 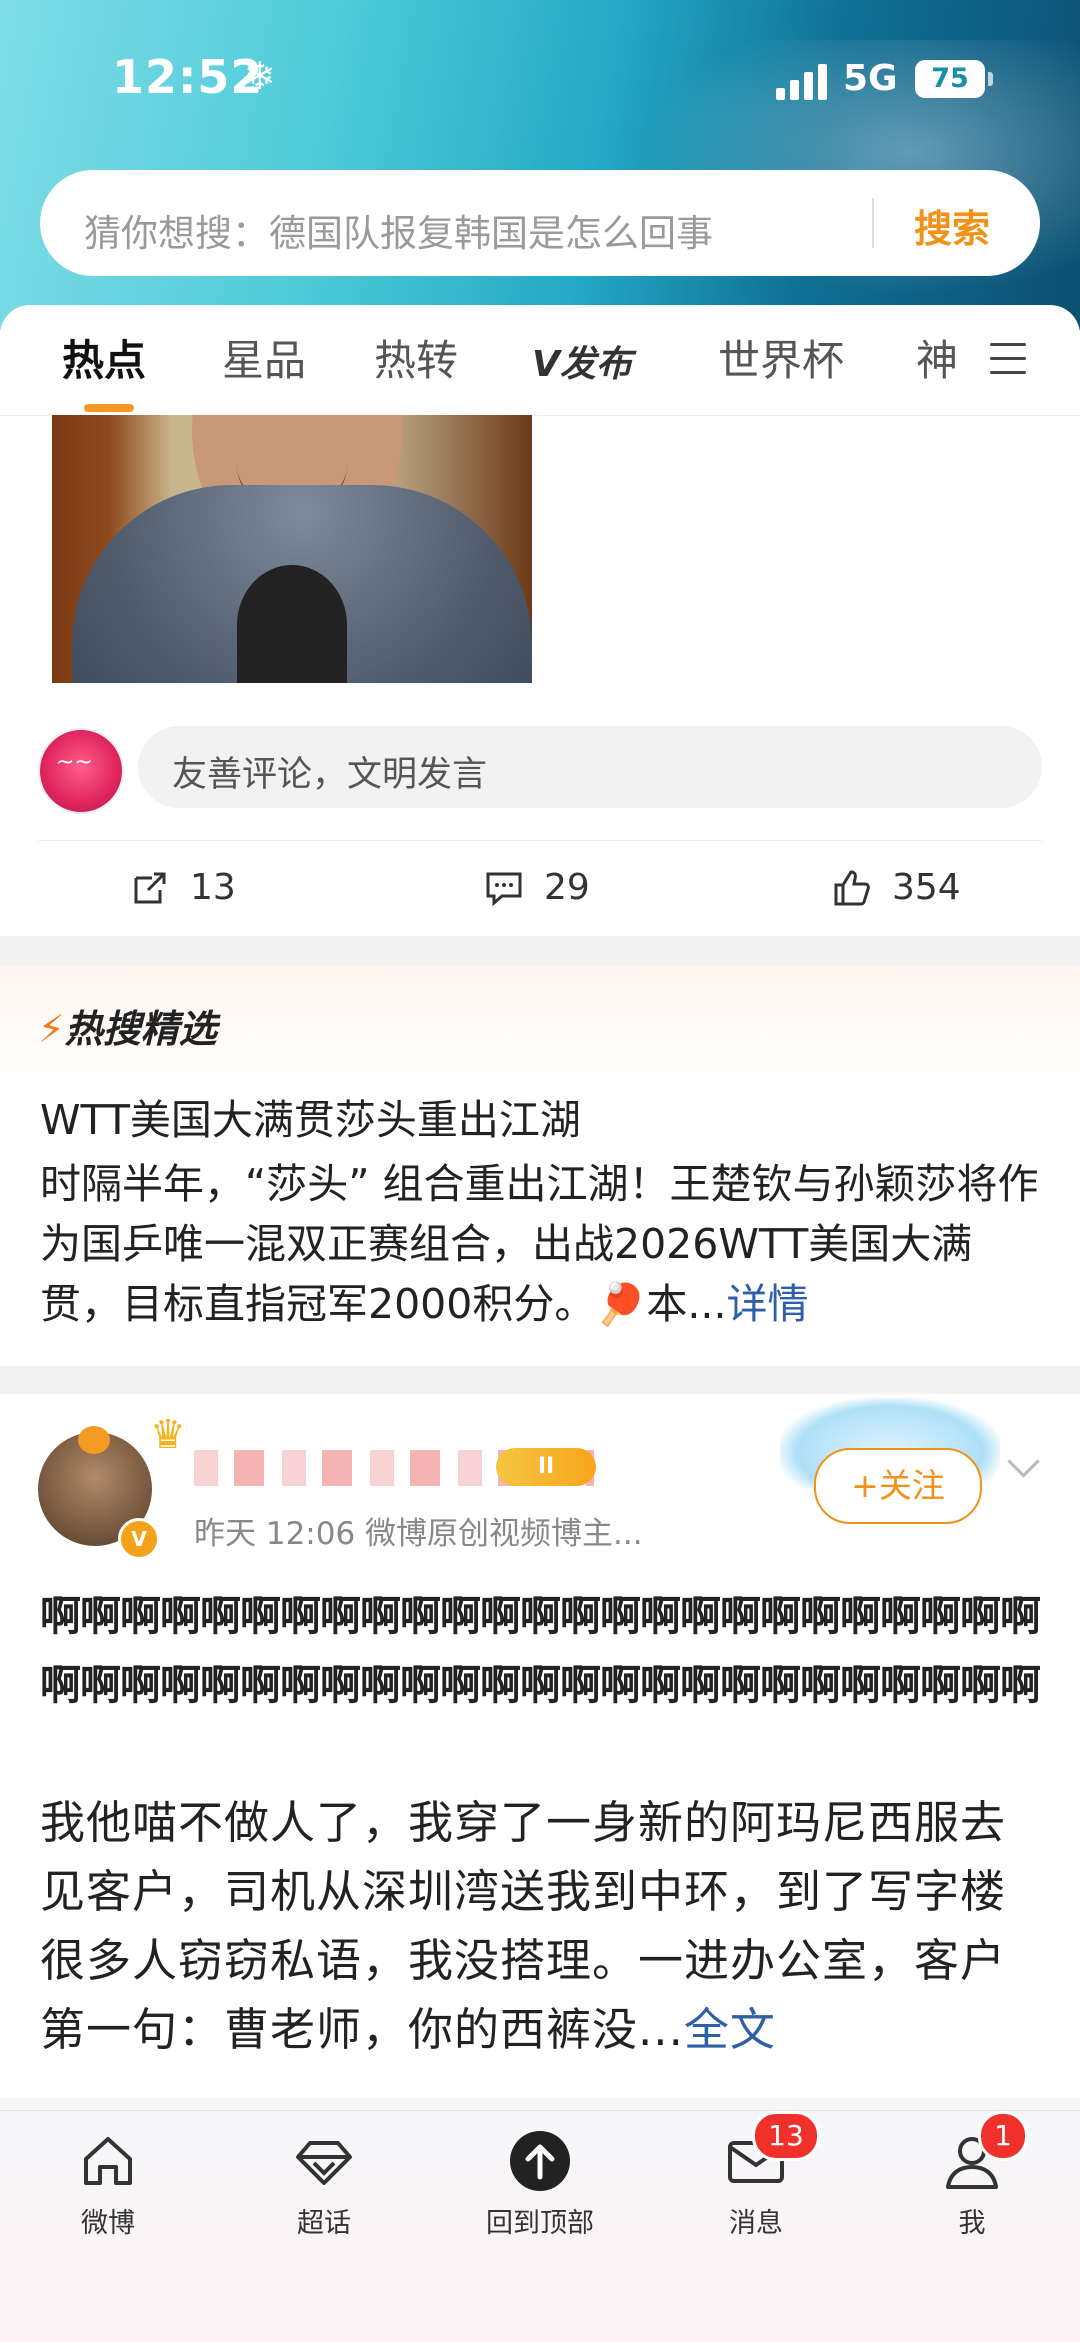 I want to click on flame-icon: ⚡, so click(x=51, y=1029).